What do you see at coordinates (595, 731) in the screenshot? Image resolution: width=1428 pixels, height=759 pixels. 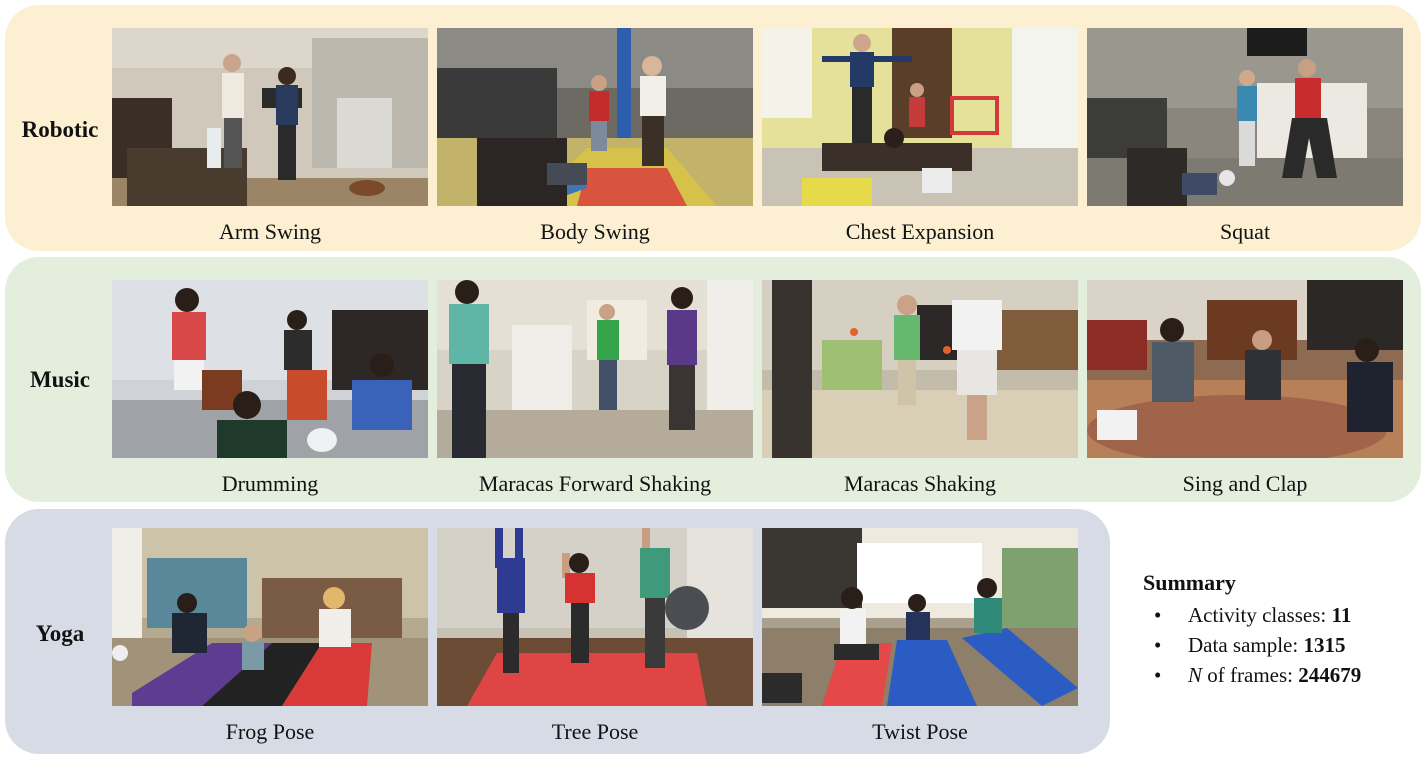 I see `caption-tree-pose: Tree Pose` at bounding box center [595, 731].